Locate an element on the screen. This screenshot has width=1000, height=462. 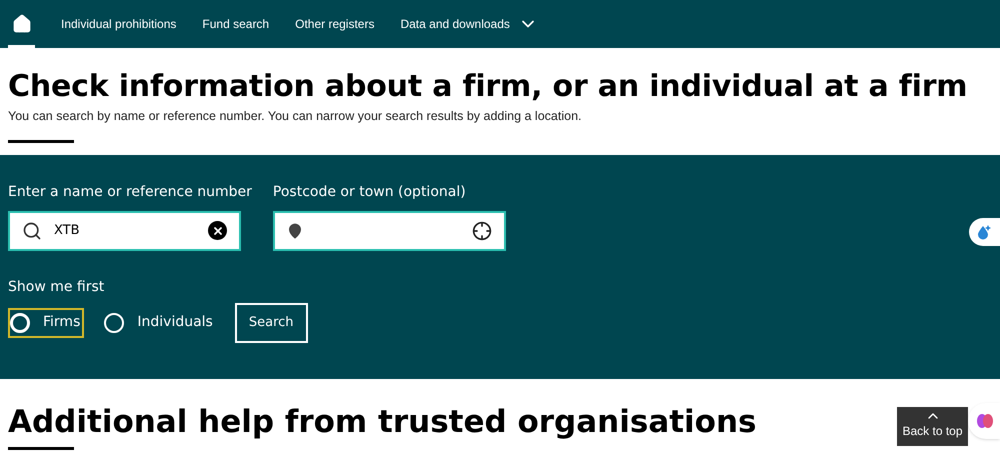
search-button: Search is located at coordinates (271, 322).